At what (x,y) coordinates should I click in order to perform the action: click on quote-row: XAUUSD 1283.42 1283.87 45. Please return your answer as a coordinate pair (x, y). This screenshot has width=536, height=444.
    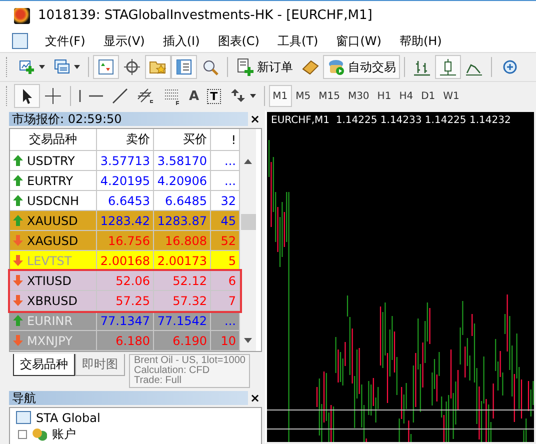
    Looking at the image, I should click on (125, 221).